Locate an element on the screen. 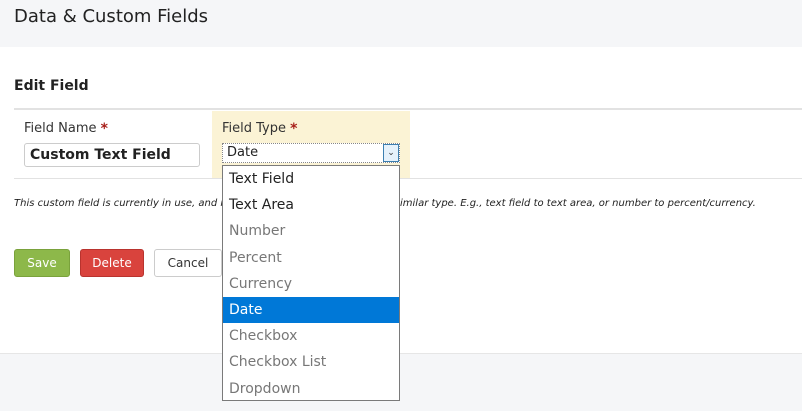  cancel-button: Cancel is located at coordinates (188, 263).